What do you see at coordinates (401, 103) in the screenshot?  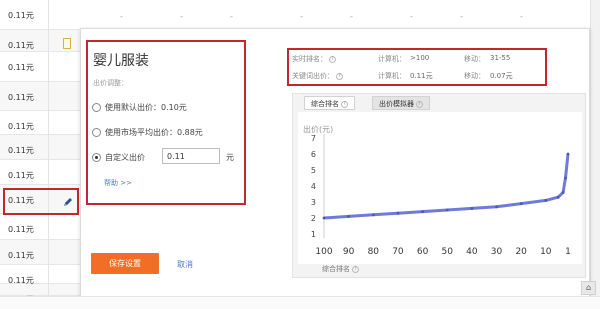 I see `tab-bid-simulator: 出价模拟器?` at bounding box center [401, 103].